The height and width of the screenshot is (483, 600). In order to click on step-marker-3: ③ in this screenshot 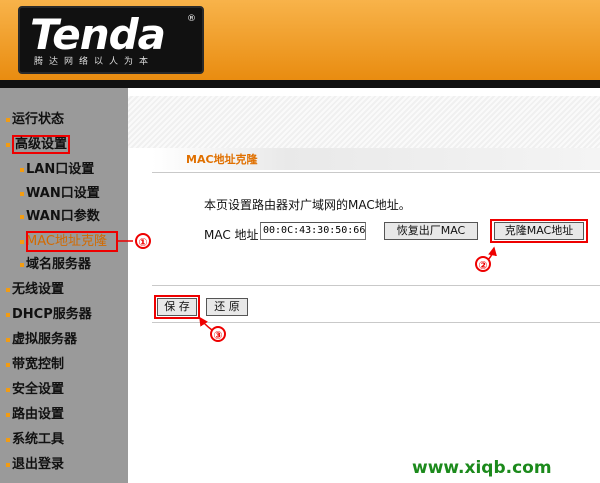, I will do `click(218, 334)`.